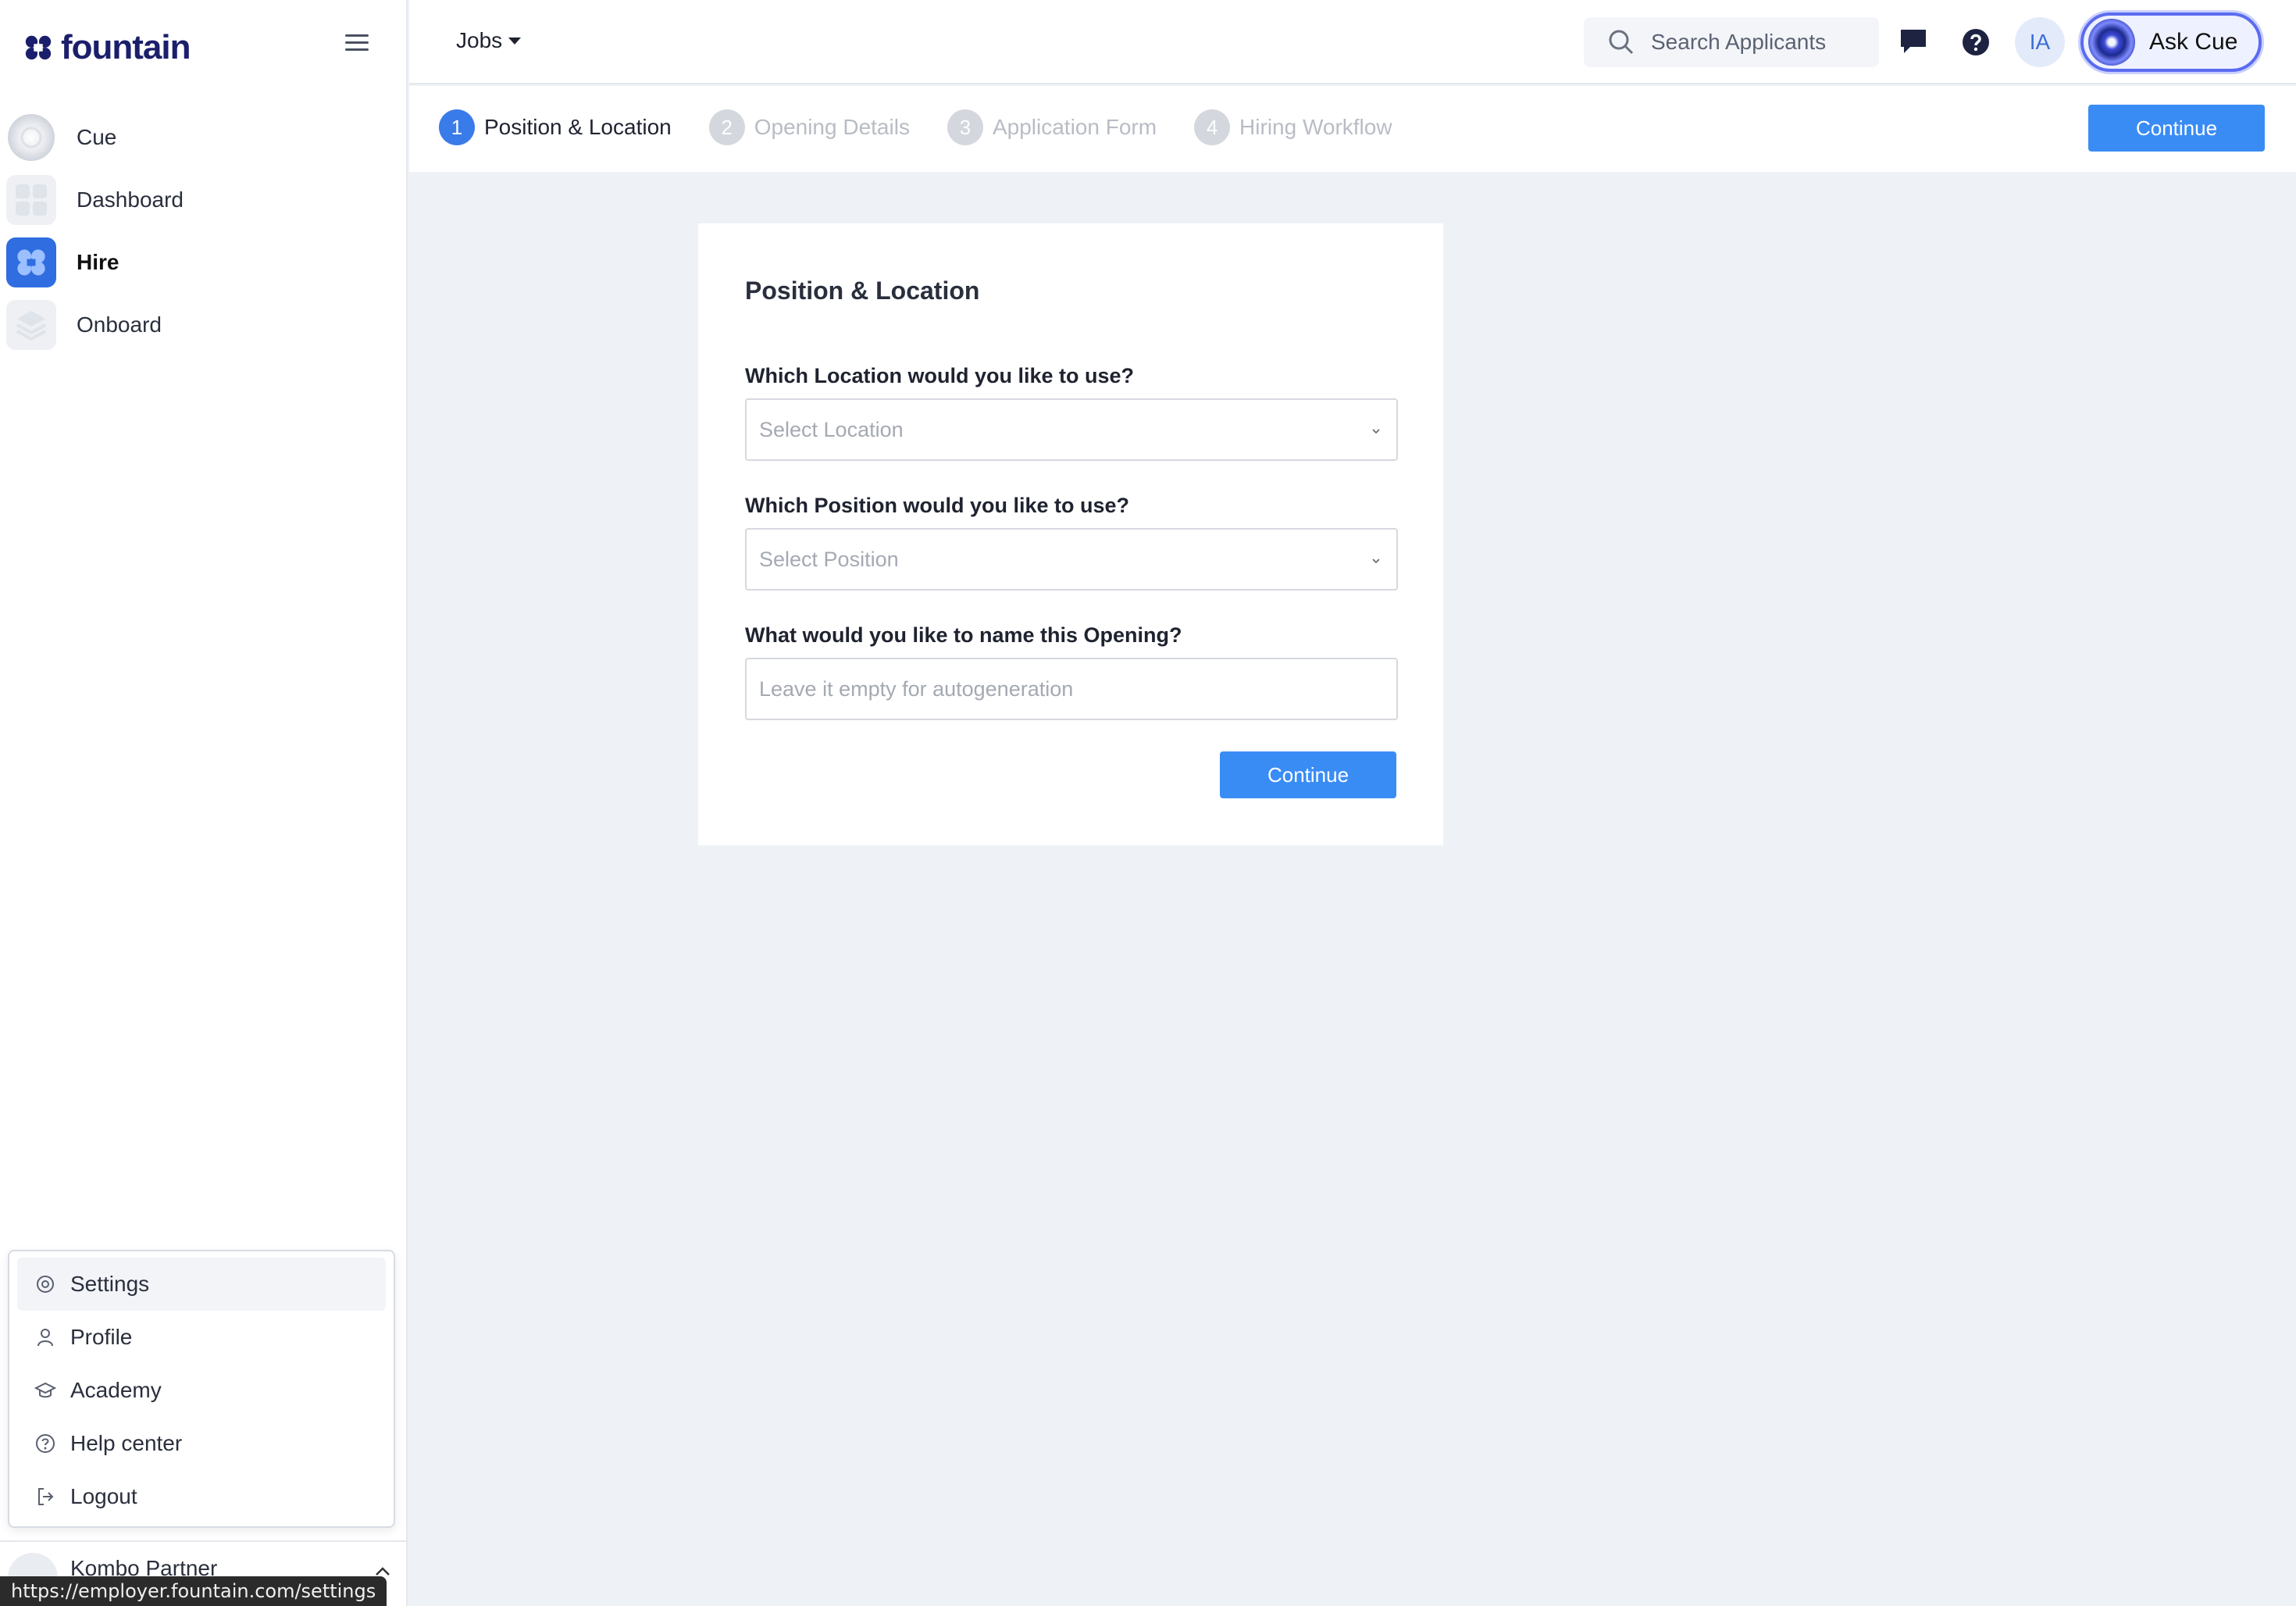 The image size is (2296, 1606). I want to click on menu-item-help-center: Help center, so click(201, 1443).